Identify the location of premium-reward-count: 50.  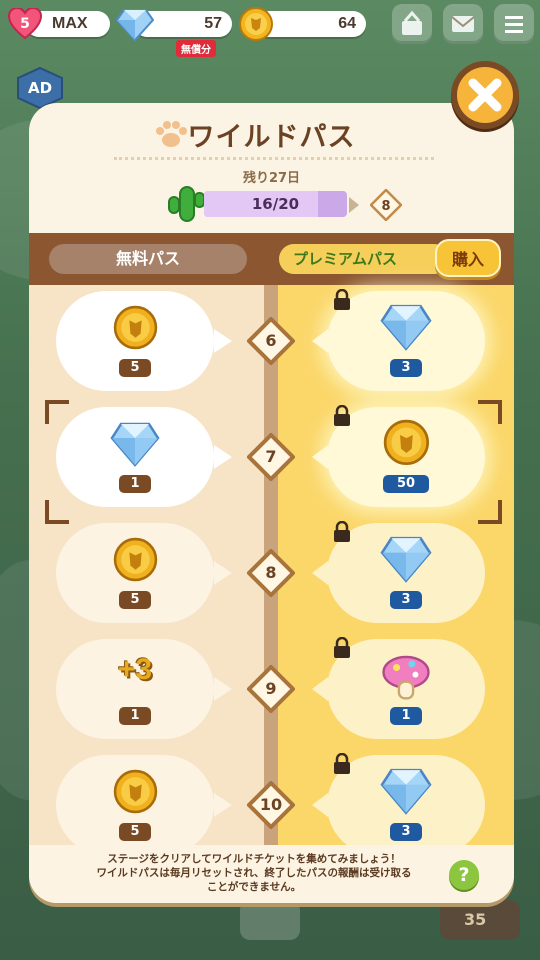
(406, 484).